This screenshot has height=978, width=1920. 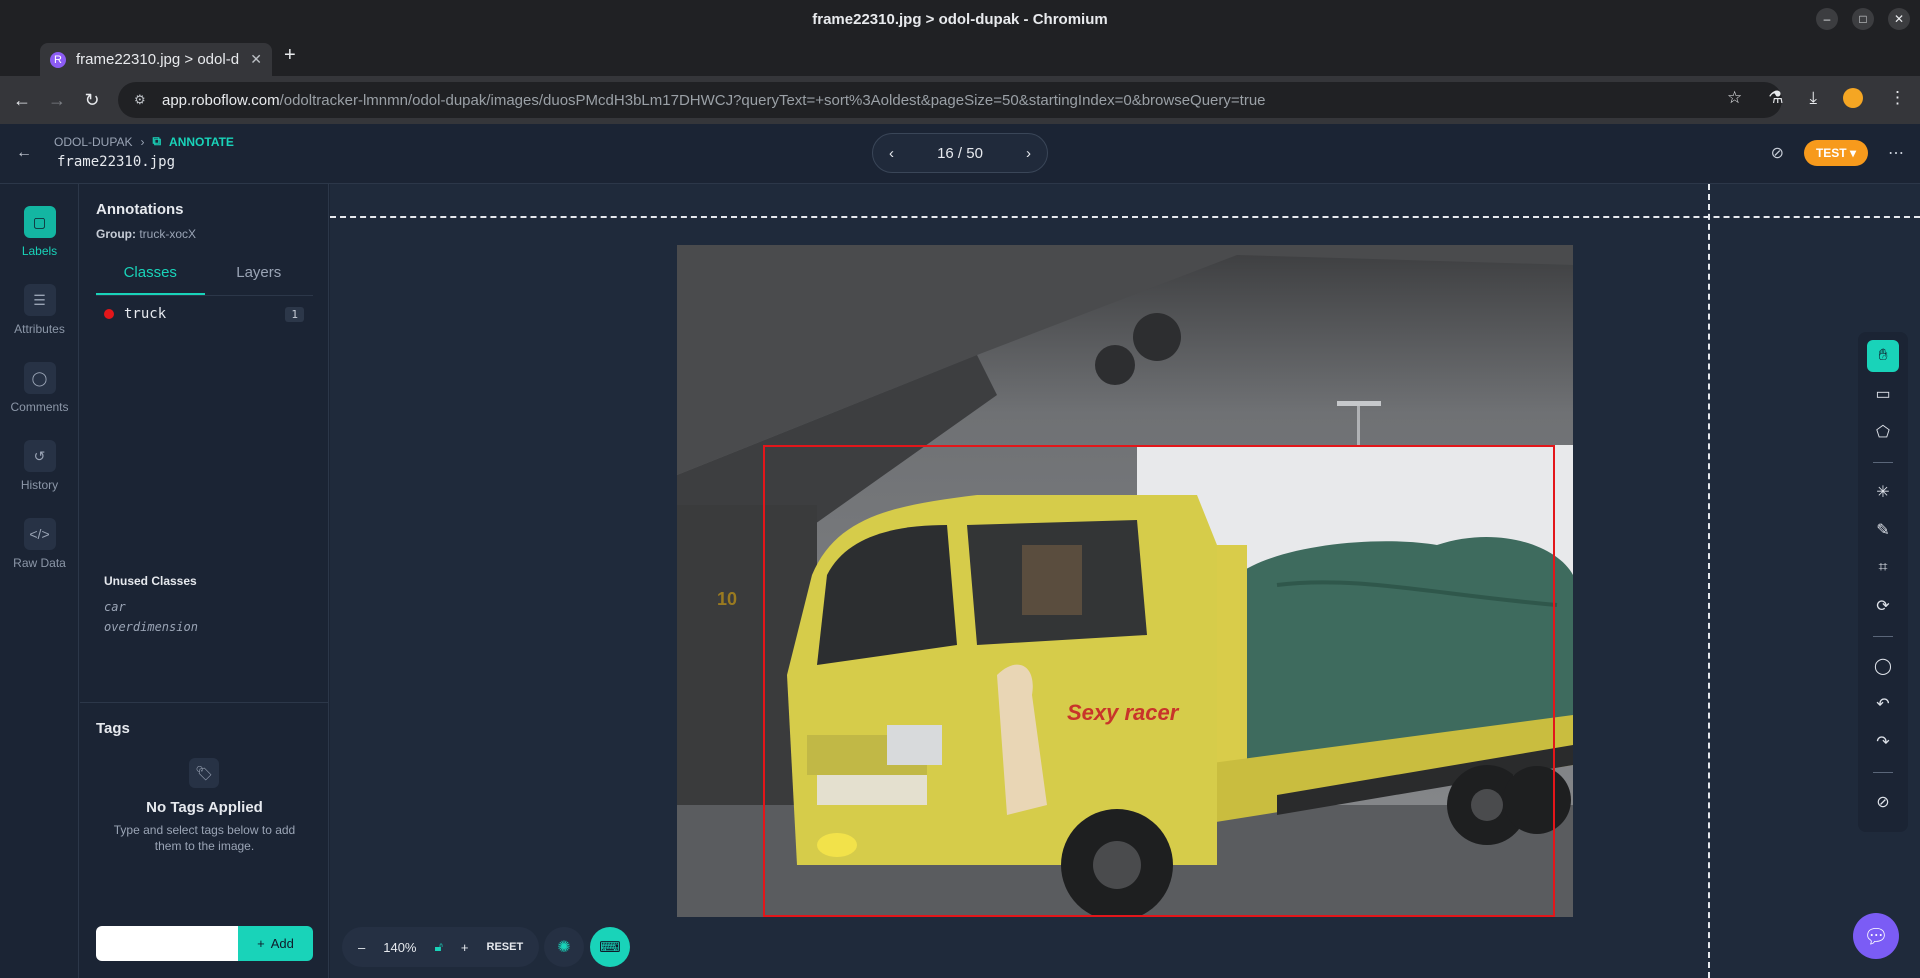 What do you see at coordinates (1831, 153) in the screenshot?
I see `split-label: TEST` at bounding box center [1831, 153].